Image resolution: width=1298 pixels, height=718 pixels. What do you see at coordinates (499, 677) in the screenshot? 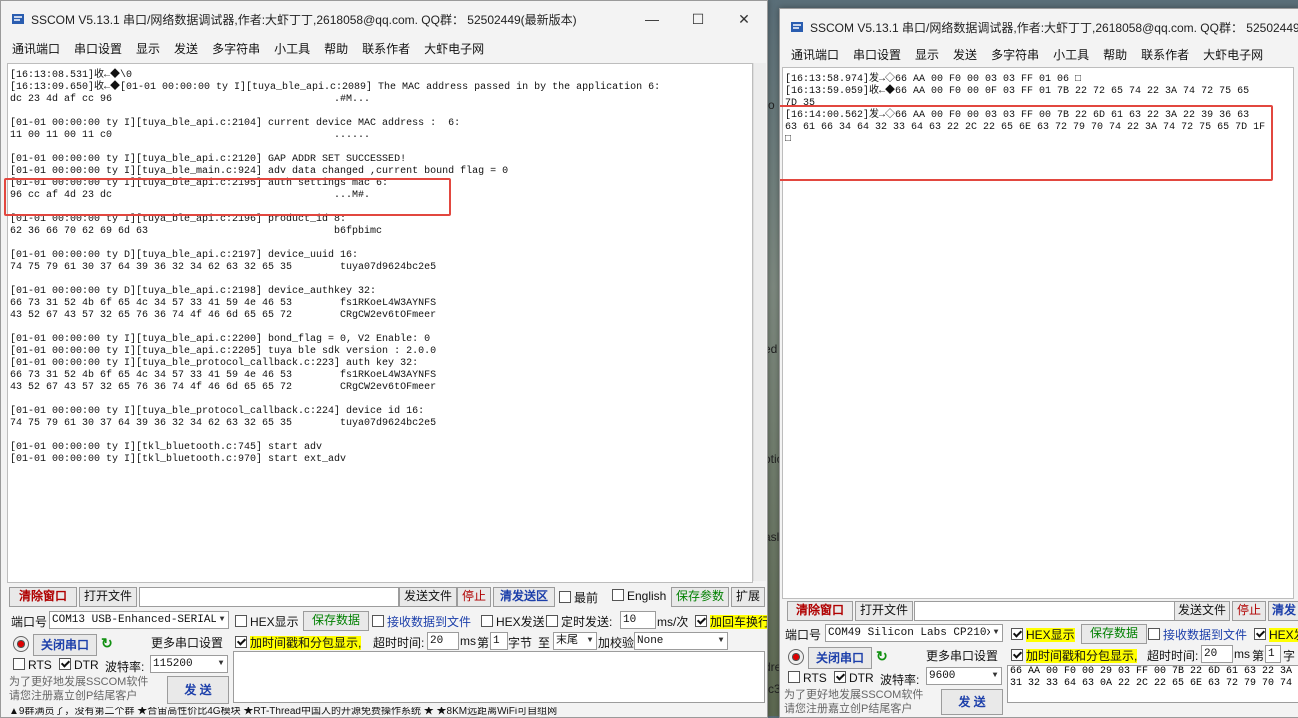
I see `send-area` at bounding box center [499, 677].